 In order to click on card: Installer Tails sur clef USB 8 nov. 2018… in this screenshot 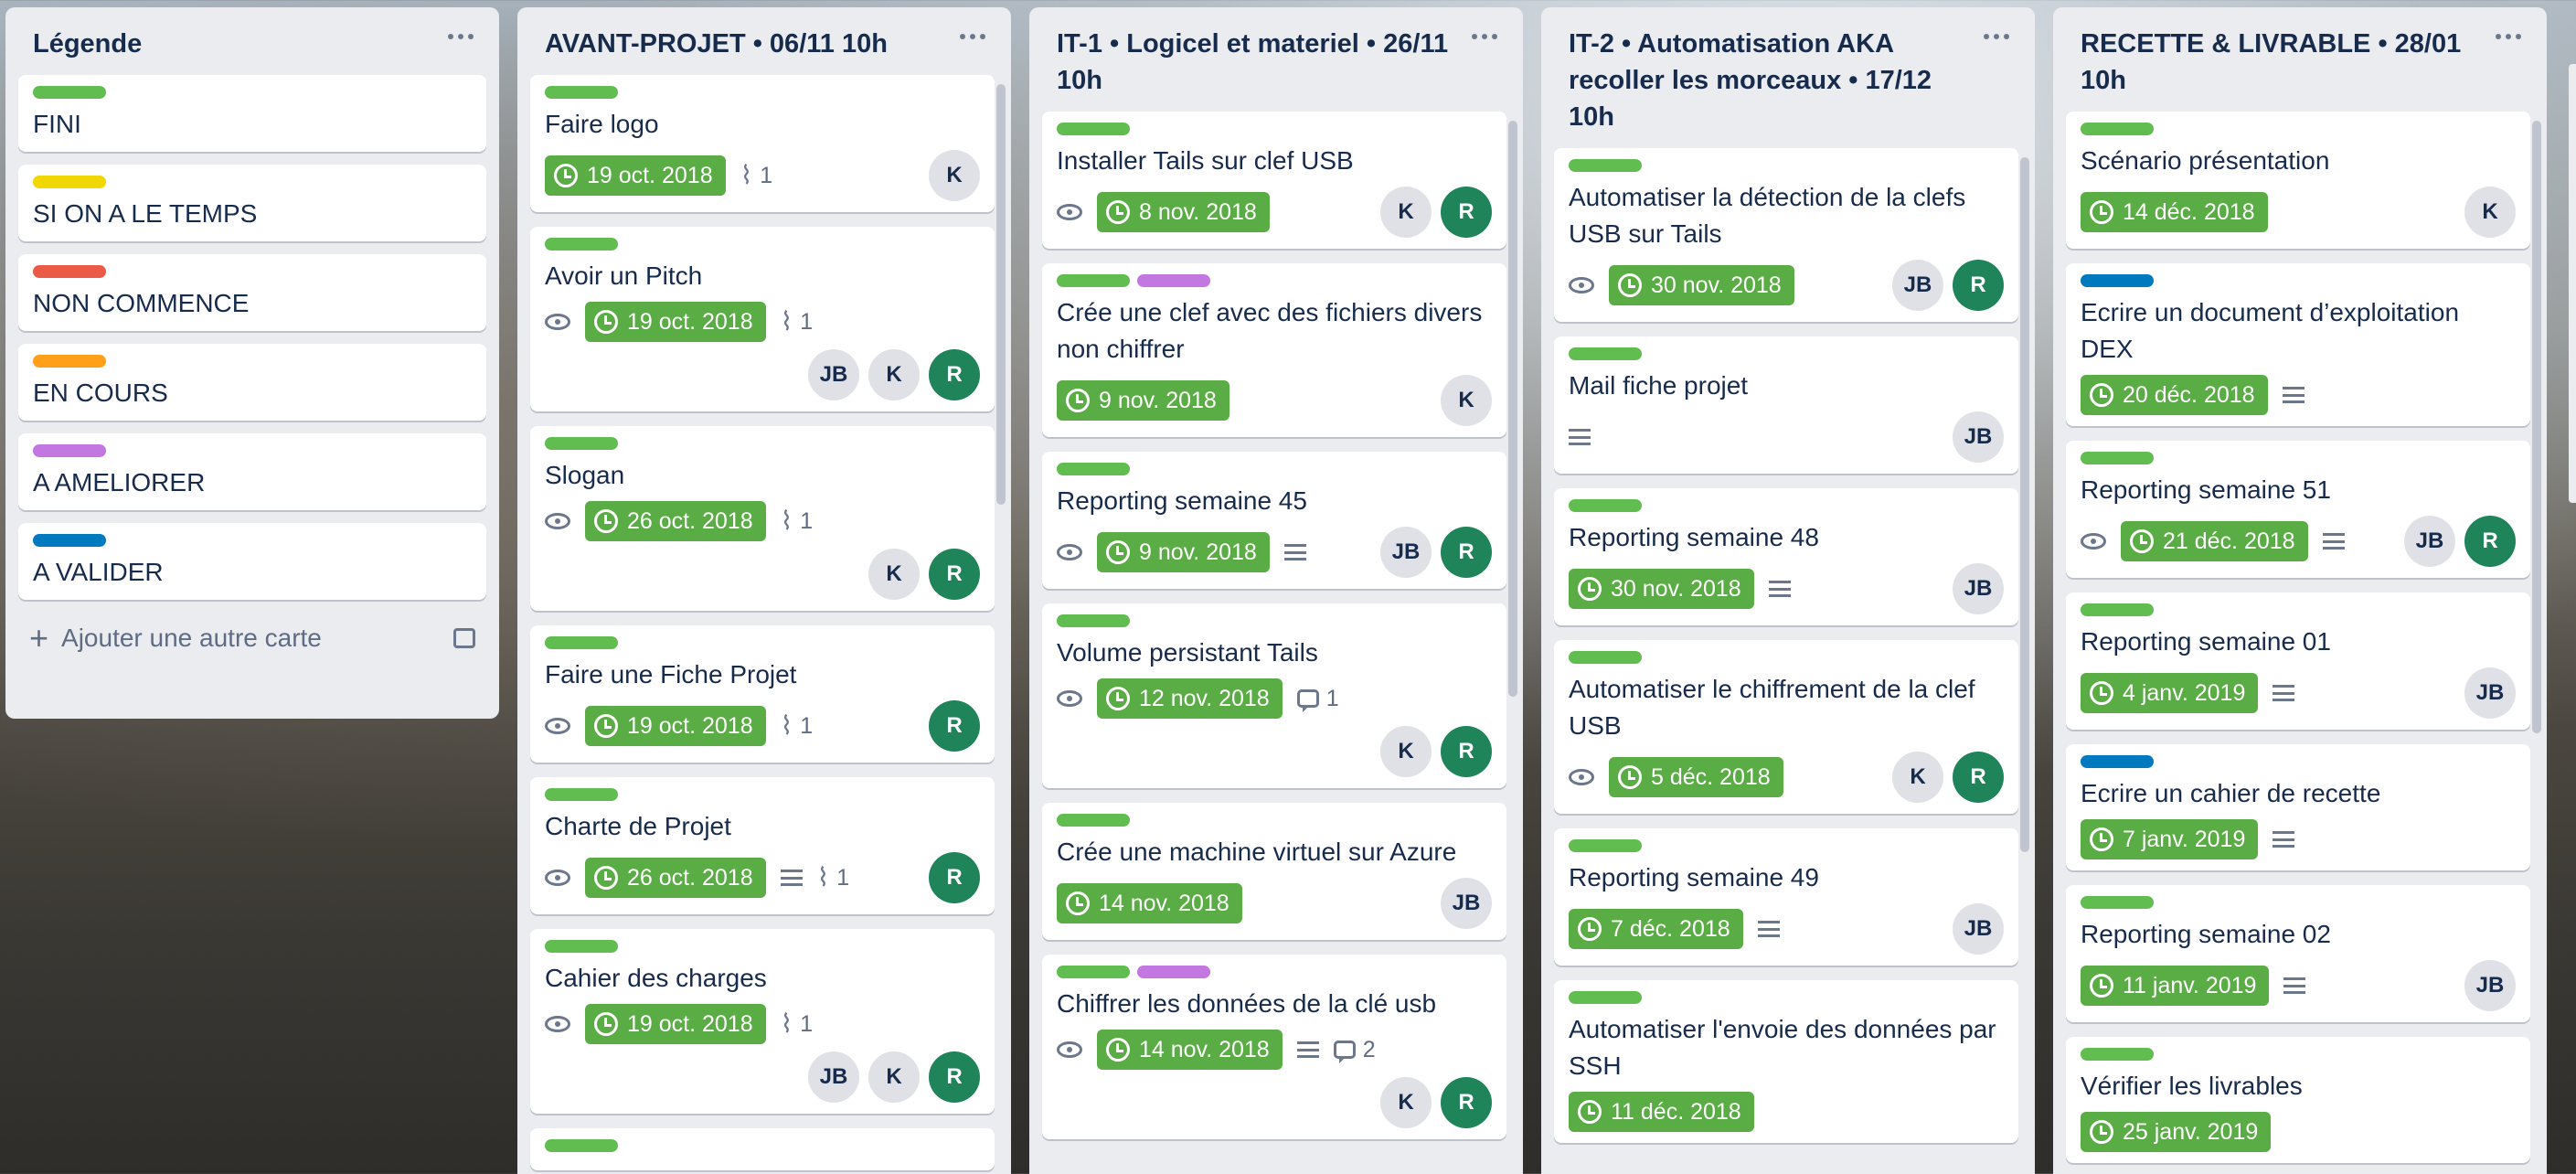, I will do `click(1274, 180)`.